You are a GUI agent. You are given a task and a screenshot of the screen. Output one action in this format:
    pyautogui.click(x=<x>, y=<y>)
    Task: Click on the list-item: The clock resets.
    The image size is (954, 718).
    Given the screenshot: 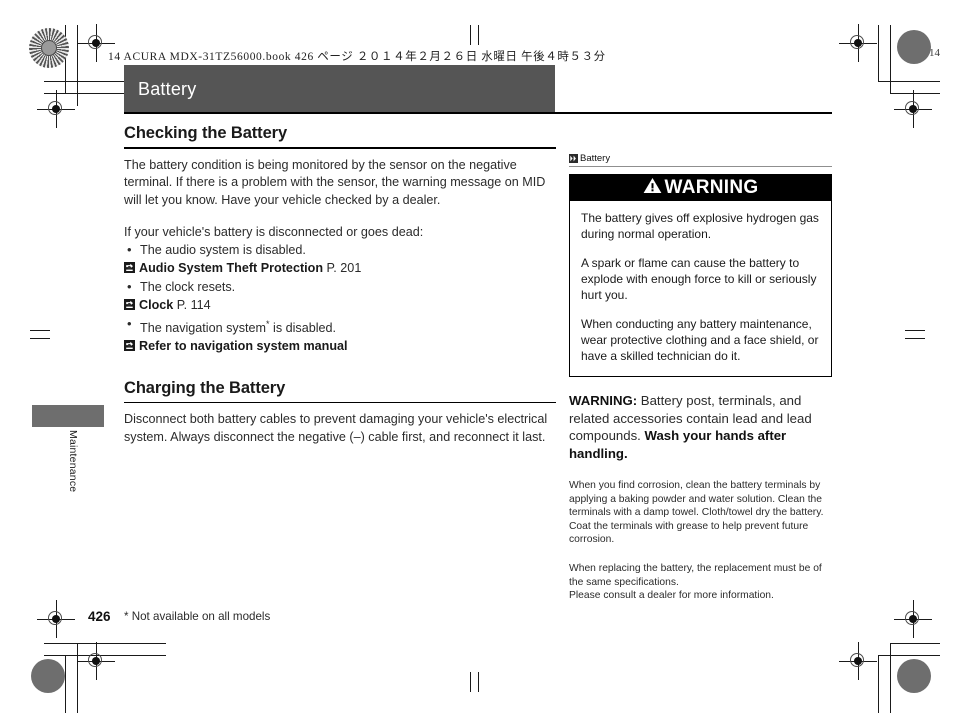 What is the action you would take?
    pyautogui.click(x=341, y=287)
    